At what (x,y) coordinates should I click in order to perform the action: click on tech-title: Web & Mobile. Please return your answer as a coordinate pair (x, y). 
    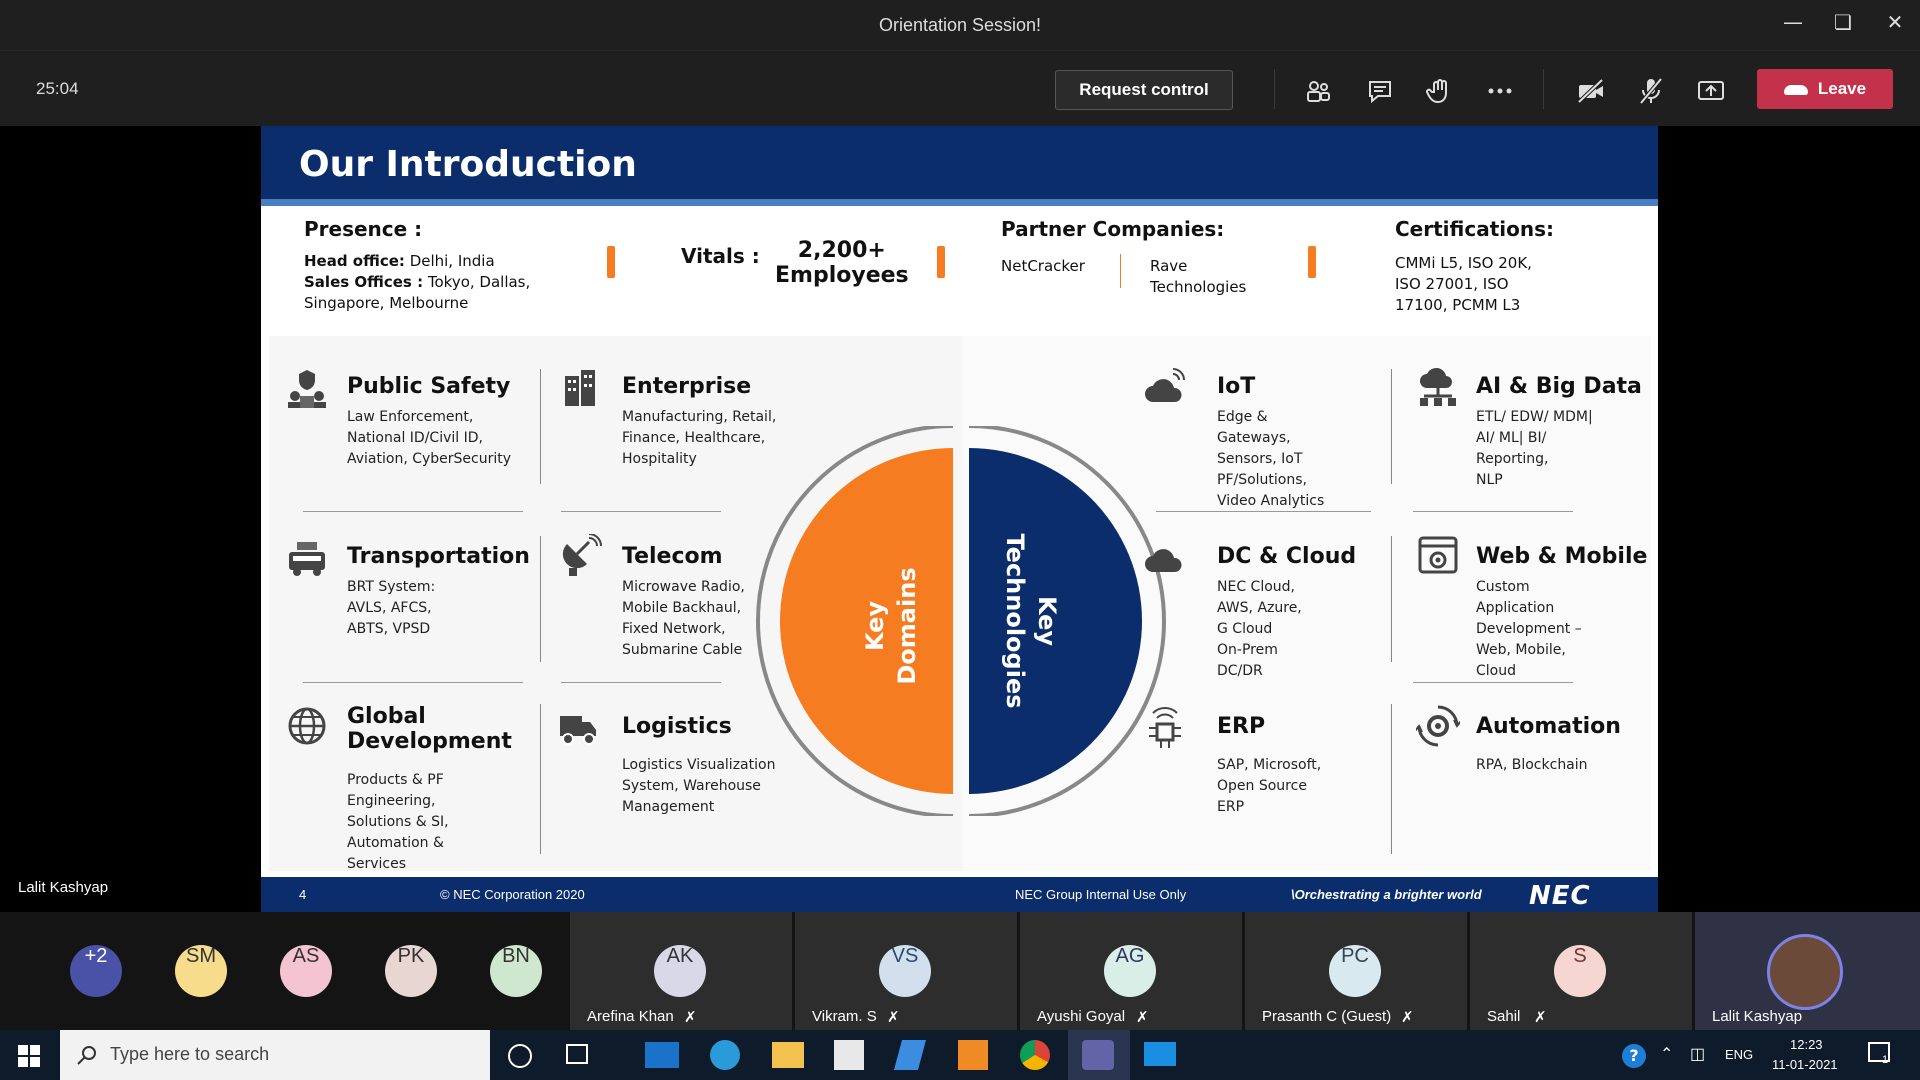
    Looking at the image, I should click on (1562, 556).